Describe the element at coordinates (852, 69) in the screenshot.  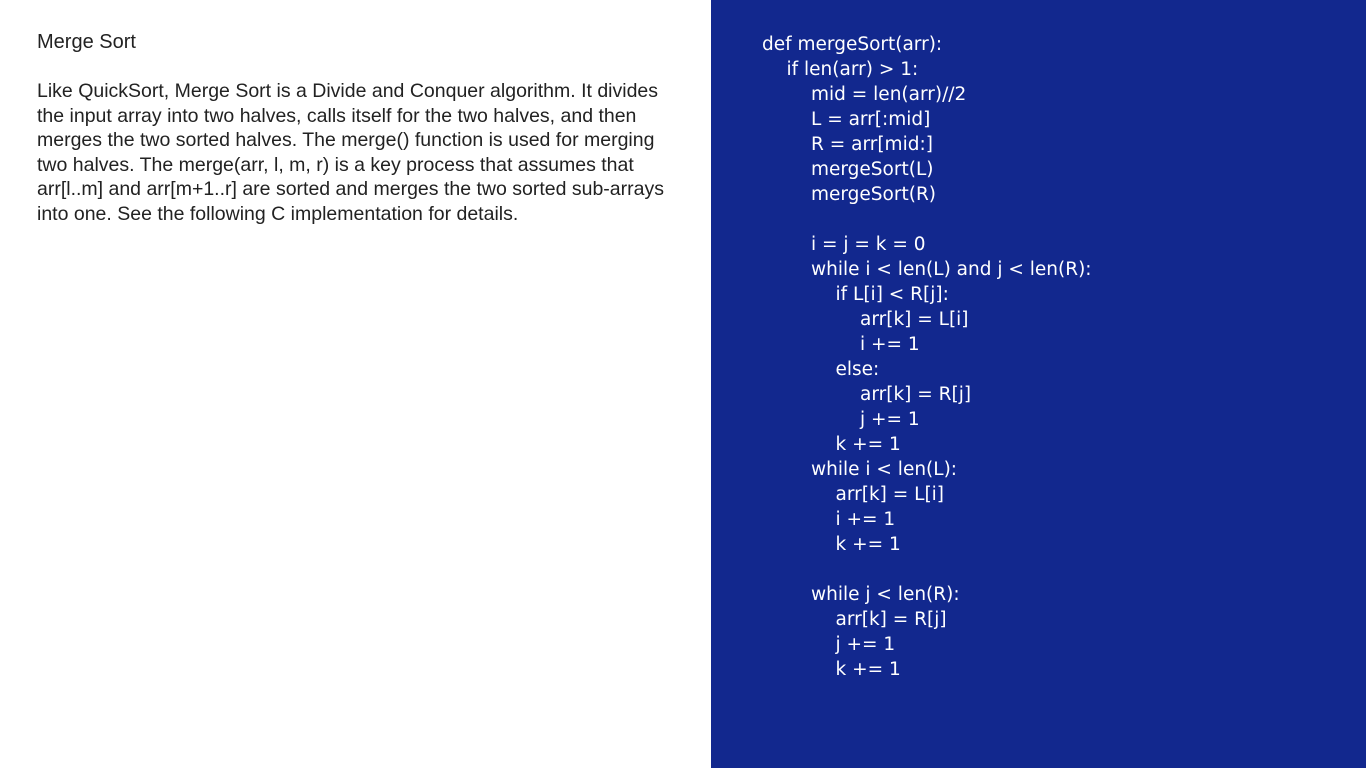
I see `code-line: if len(arr) > 1:` at that location.